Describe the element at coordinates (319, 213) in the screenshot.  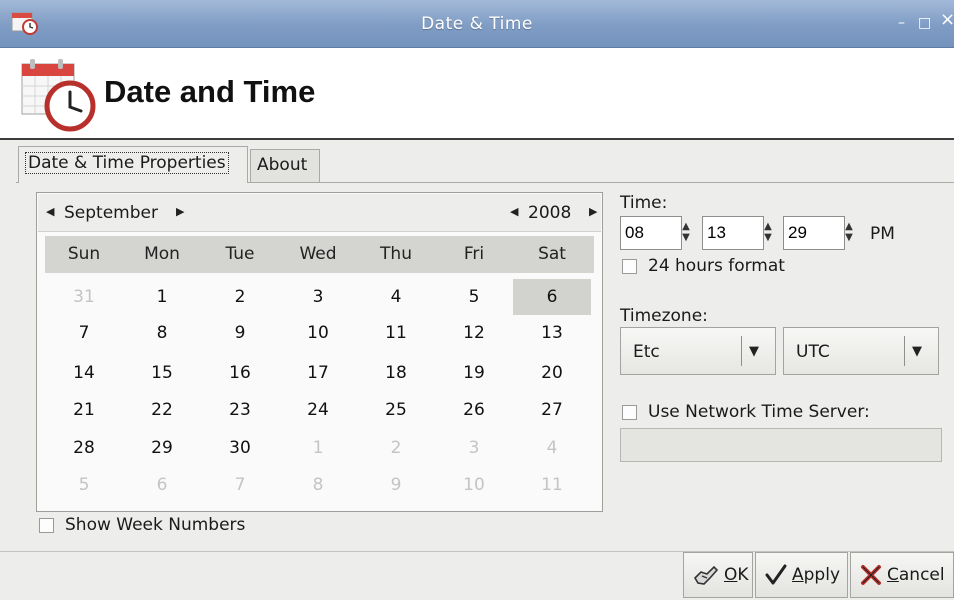
I see `calendar-navigation: ◀ September ▶ ◀ 2008 ▶` at that location.